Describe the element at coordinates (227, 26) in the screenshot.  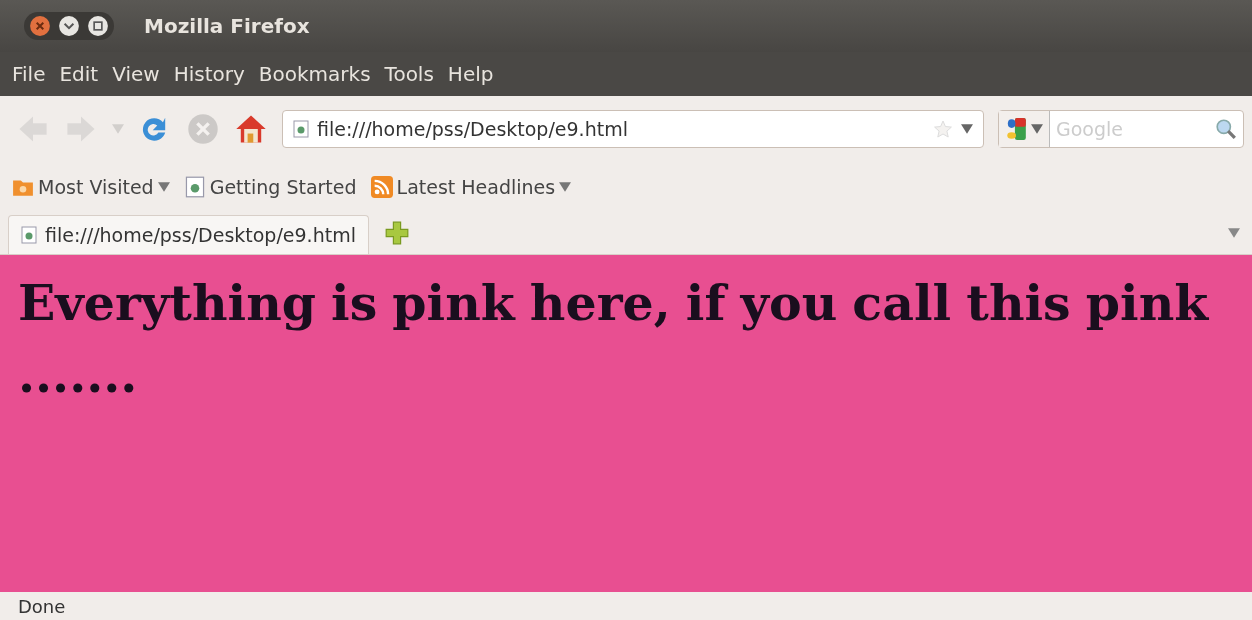
I see `window-title: Mozilla Firefox` at that location.